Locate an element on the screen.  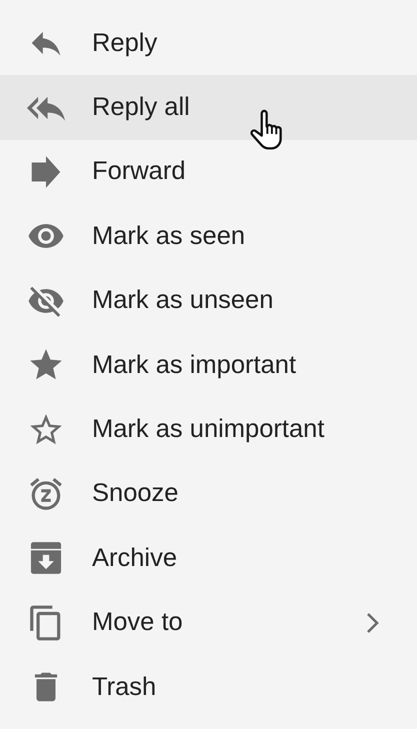
menu-item: Mark as important is located at coordinates (208, 365).